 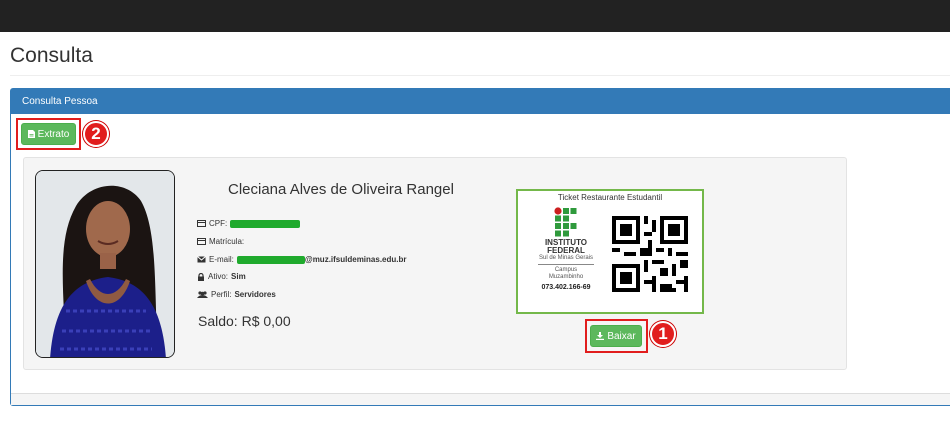 I want to click on ativo-value: Sim, so click(x=238, y=276).